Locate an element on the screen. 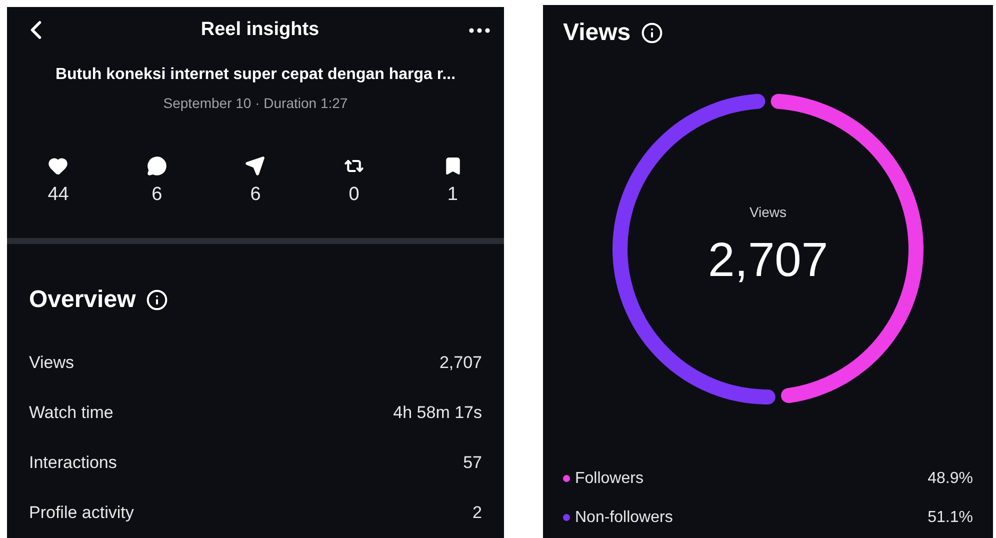 Image resolution: width=996 pixels, height=538 pixels. page-title: Reel insights is located at coordinates (260, 30).